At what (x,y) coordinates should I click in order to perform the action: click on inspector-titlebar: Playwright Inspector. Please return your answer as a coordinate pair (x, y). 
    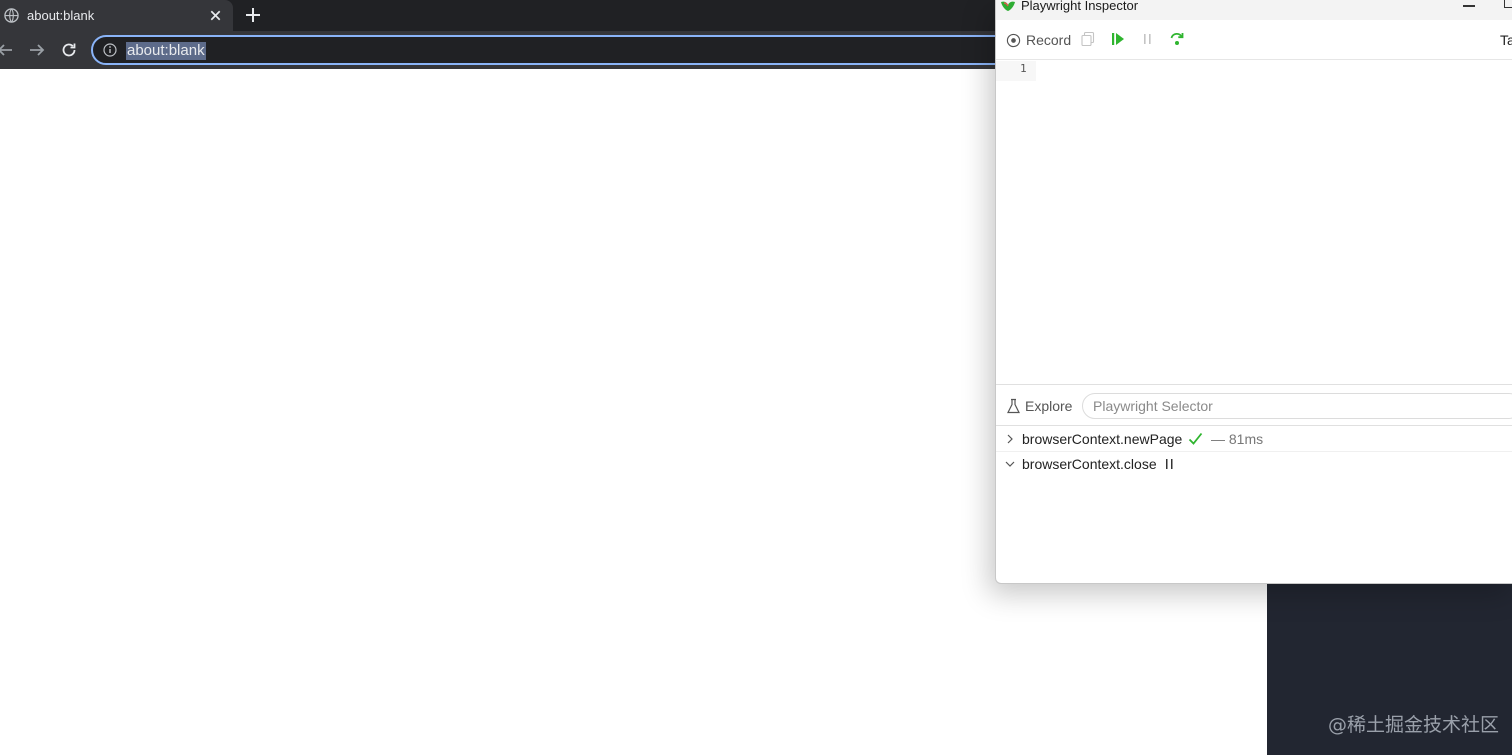
    Looking at the image, I should click on (1254, 10).